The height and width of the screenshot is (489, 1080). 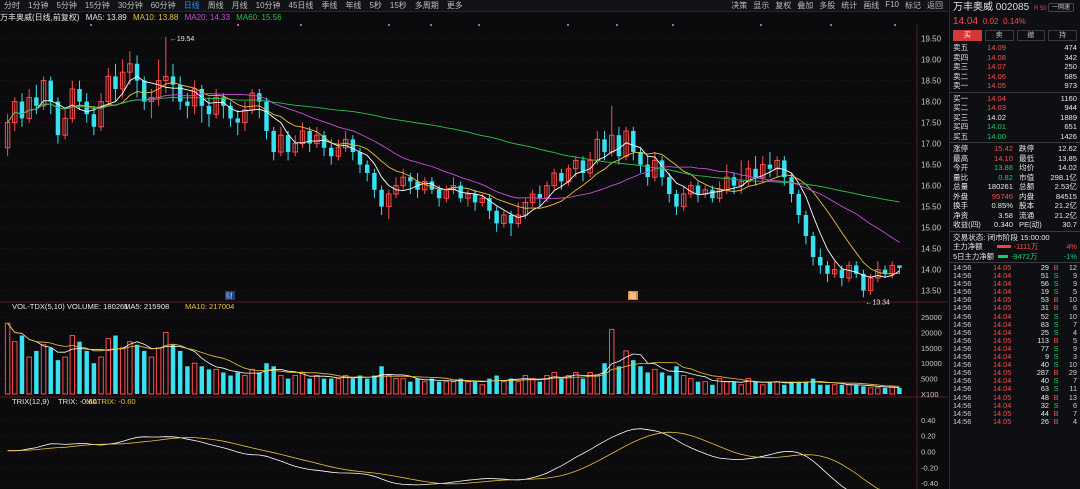 What do you see at coordinates (329, 5) in the screenshot?
I see `period-tab: 季线` at bounding box center [329, 5].